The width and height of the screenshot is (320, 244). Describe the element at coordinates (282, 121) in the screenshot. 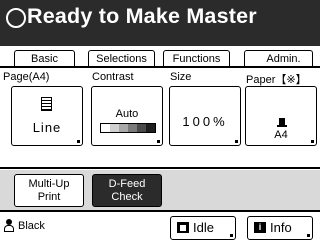

I see `paper-tray-icon` at that location.